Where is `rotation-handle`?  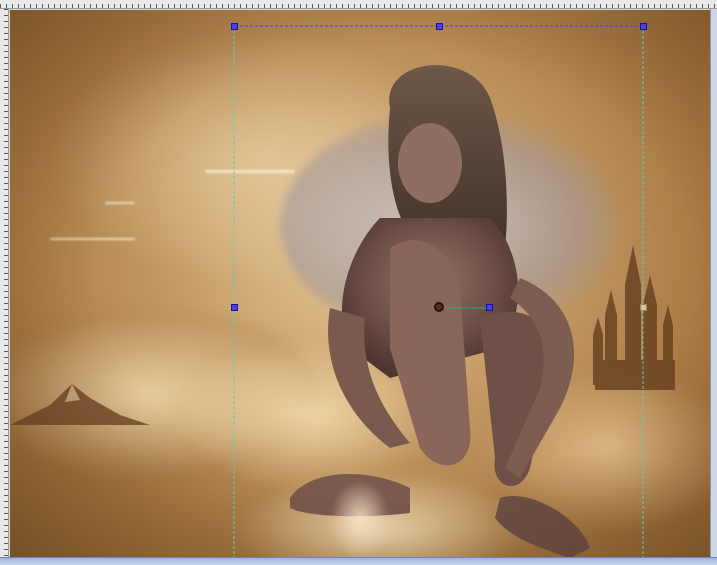 rotation-handle is located at coordinates (489, 307).